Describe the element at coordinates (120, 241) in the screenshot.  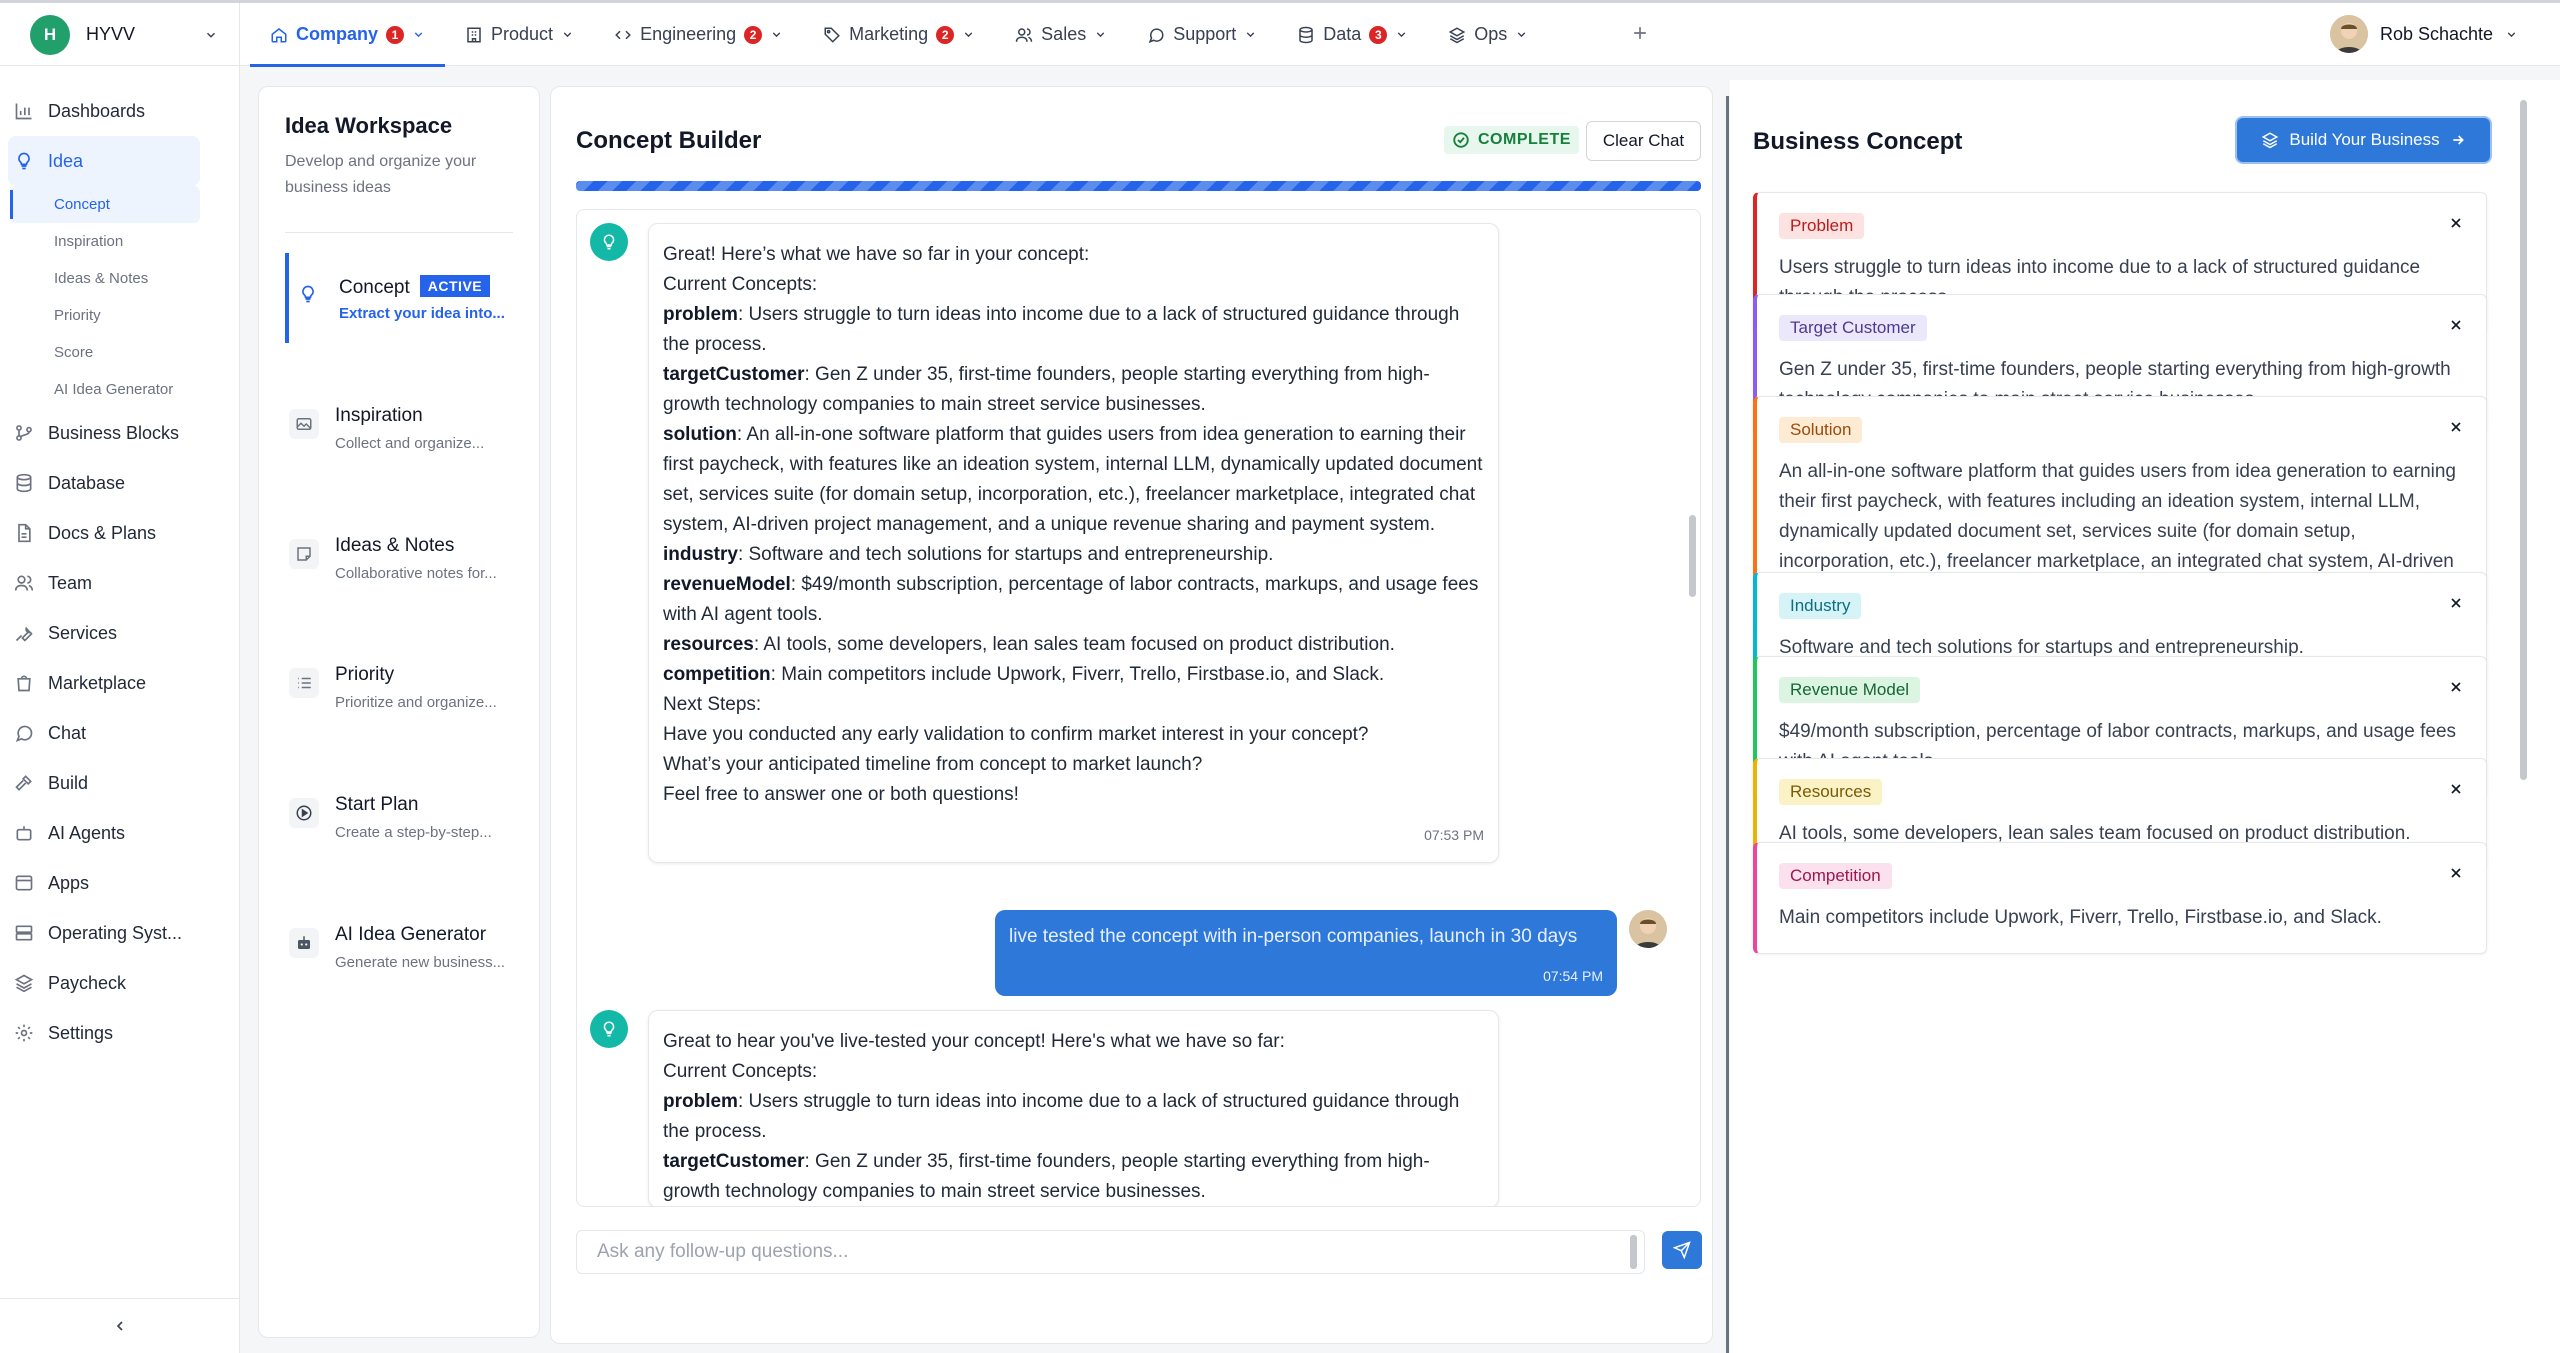
I see `sidebar-subitem-inspiration: Inspiration` at that location.